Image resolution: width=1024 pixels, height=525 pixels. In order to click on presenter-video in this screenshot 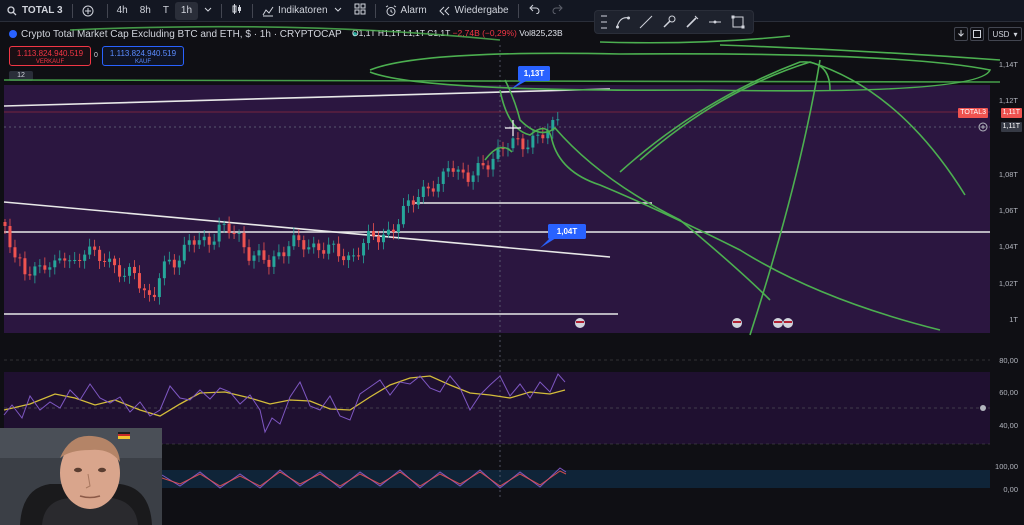, I will do `click(81, 476)`.